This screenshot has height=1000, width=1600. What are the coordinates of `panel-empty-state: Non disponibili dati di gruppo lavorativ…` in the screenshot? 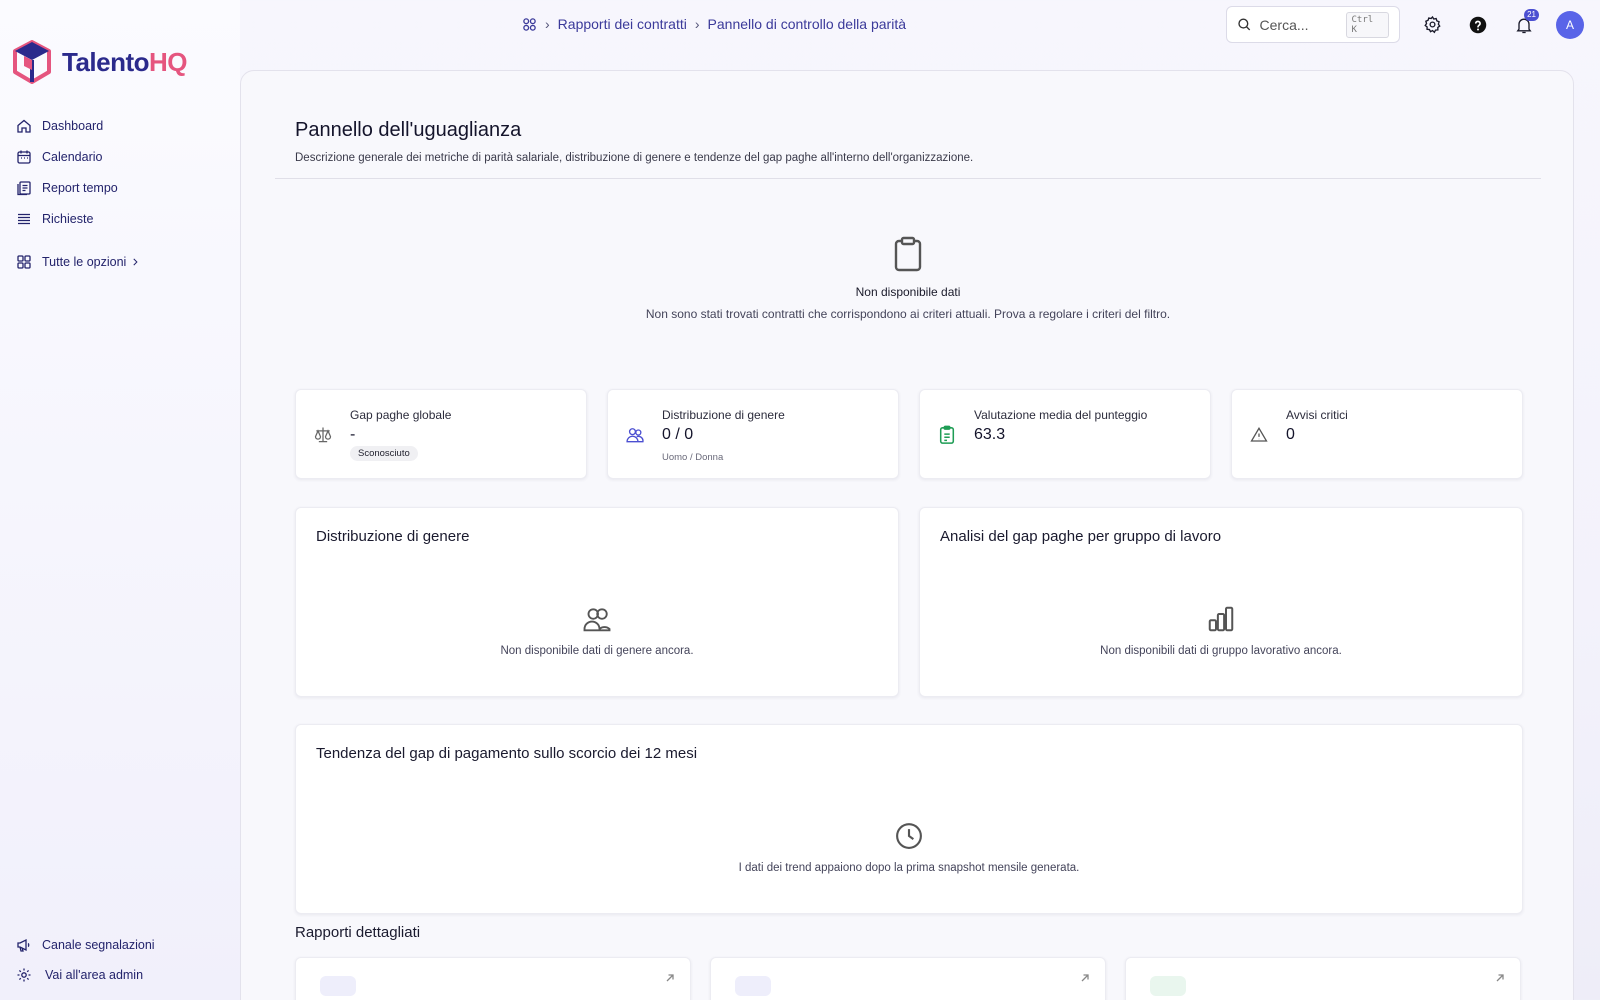 It's located at (1221, 630).